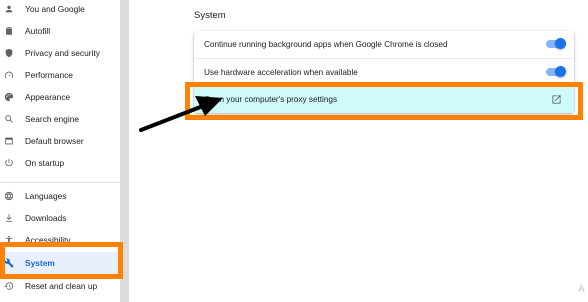 The height and width of the screenshot is (302, 588). What do you see at coordinates (9, 286) in the screenshot?
I see `restore-icon` at bounding box center [9, 286].